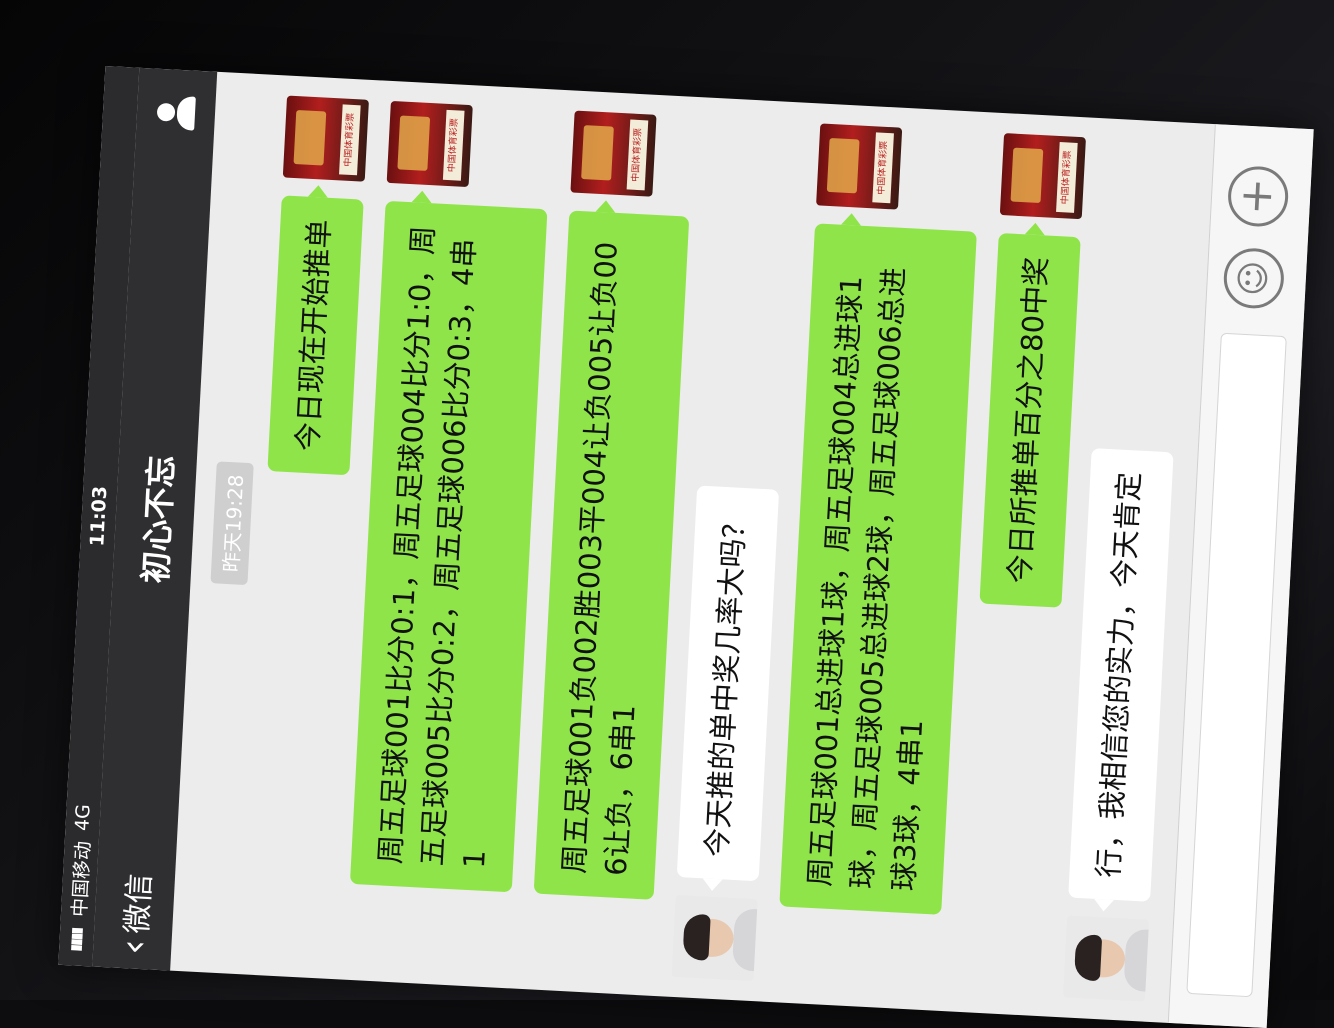  What do you see at coordinates (315, 335) in the screenshot?
I see `message-bubble-outgoing: 今日现在开始推单` at bounding box center [315, 335].